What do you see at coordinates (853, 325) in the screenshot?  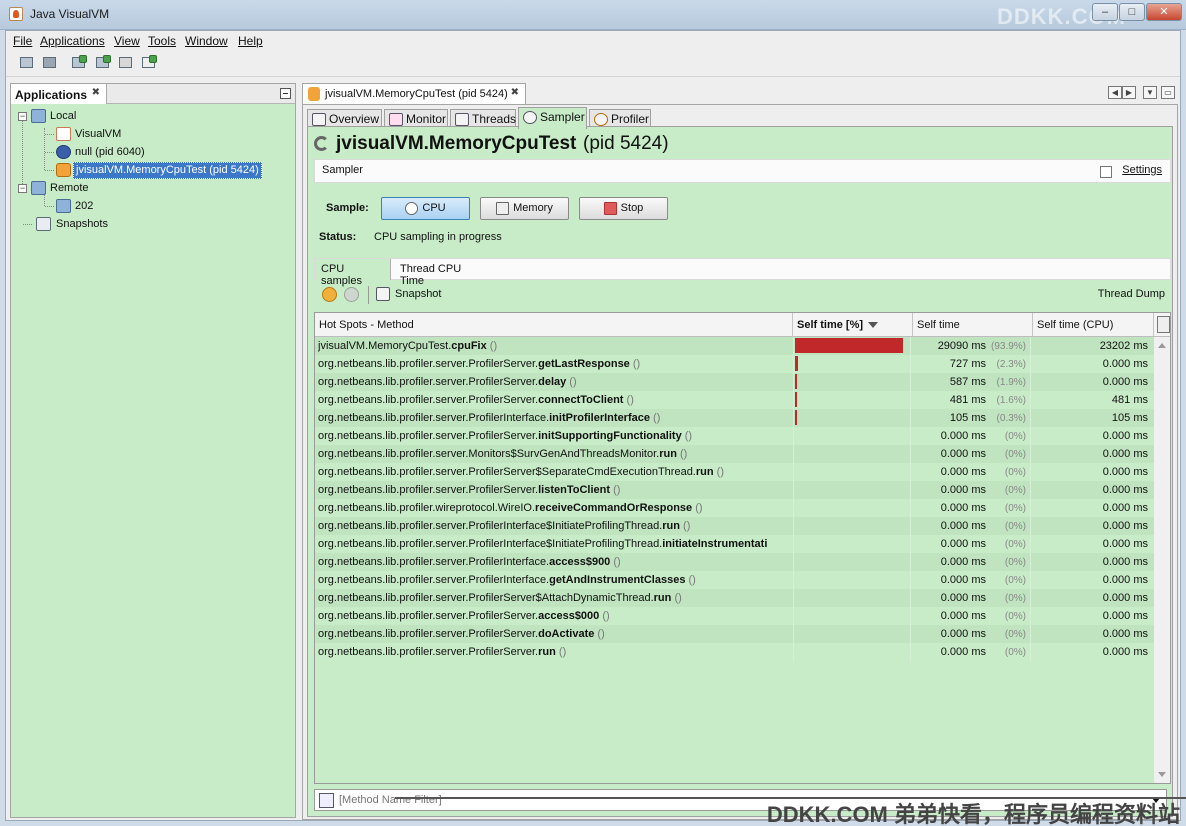 I see `column-self-time-pct: Self time [%]` at bounding box center [853, 325].